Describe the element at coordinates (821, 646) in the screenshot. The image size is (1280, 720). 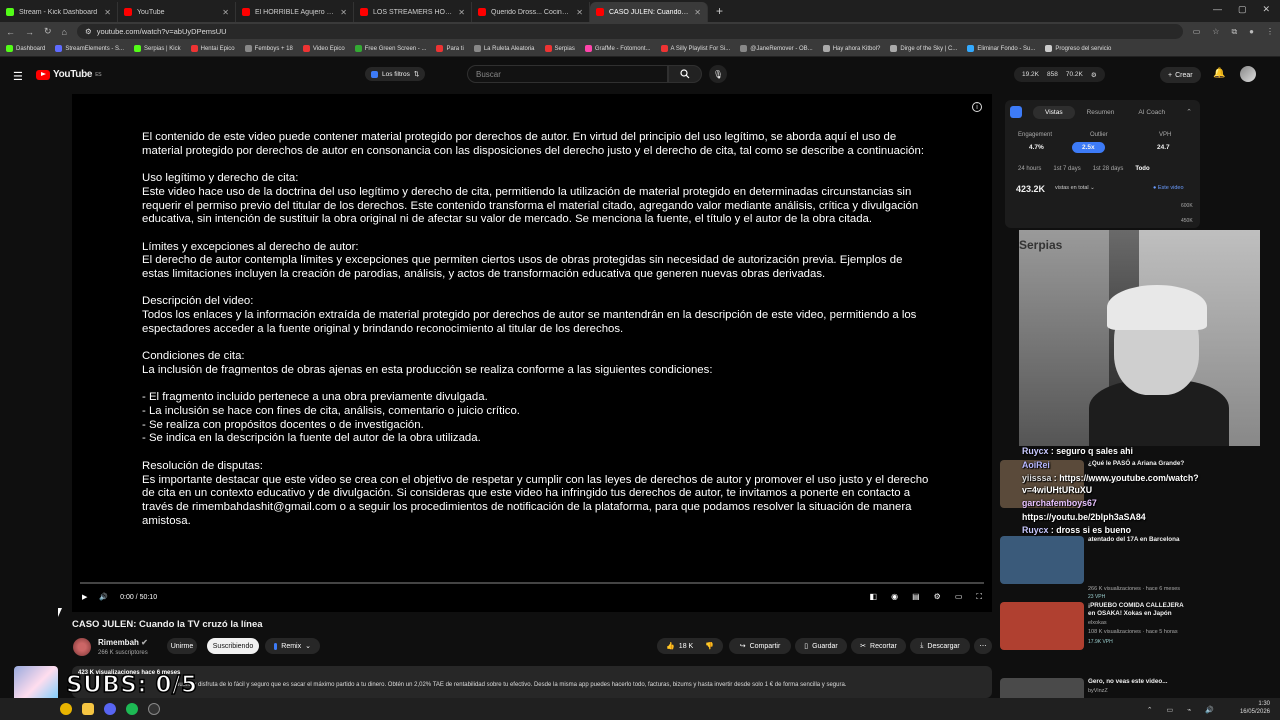
I see `save-button: ▯ Guardar` at that location.